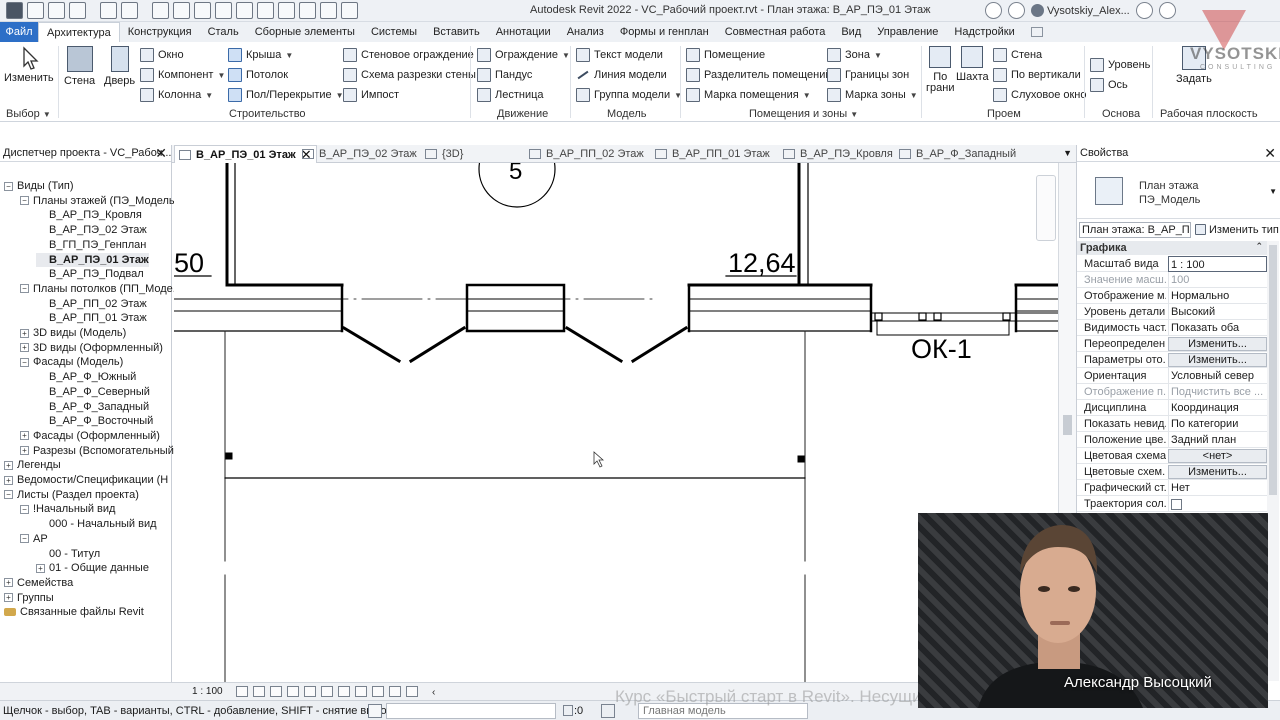 The image size is (1280, 720). Describe the element at coordinates (79, 66) in the screenshot. I see `wall-button: Стена` at that location.